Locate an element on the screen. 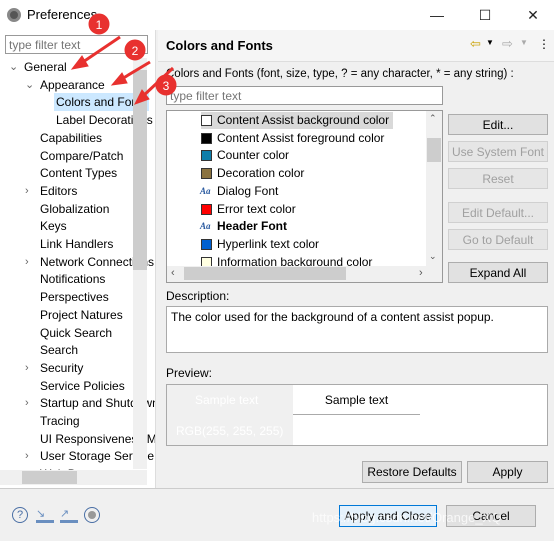 This screenshot has height=541, width=554. tree-item-label: Tracing is located at coordinates (60, 421).